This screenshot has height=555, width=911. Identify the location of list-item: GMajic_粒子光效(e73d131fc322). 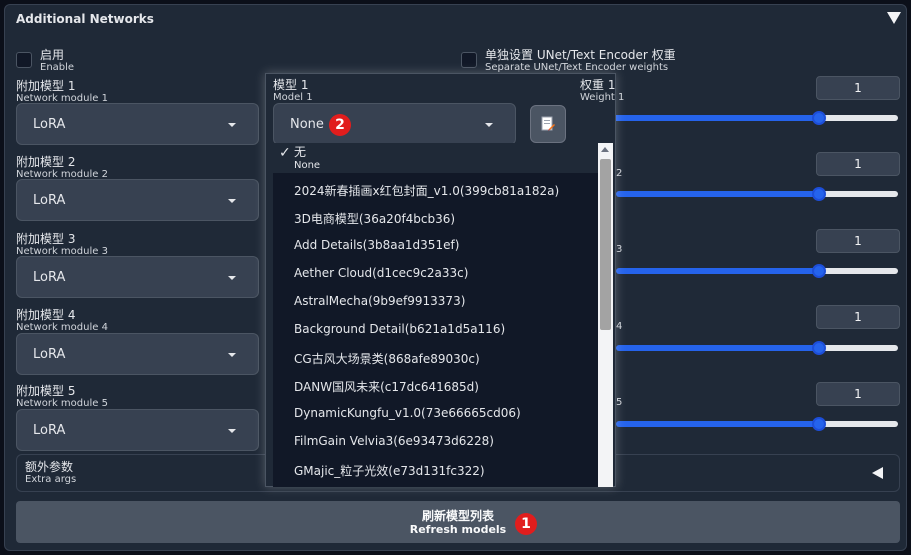
(389, 470).